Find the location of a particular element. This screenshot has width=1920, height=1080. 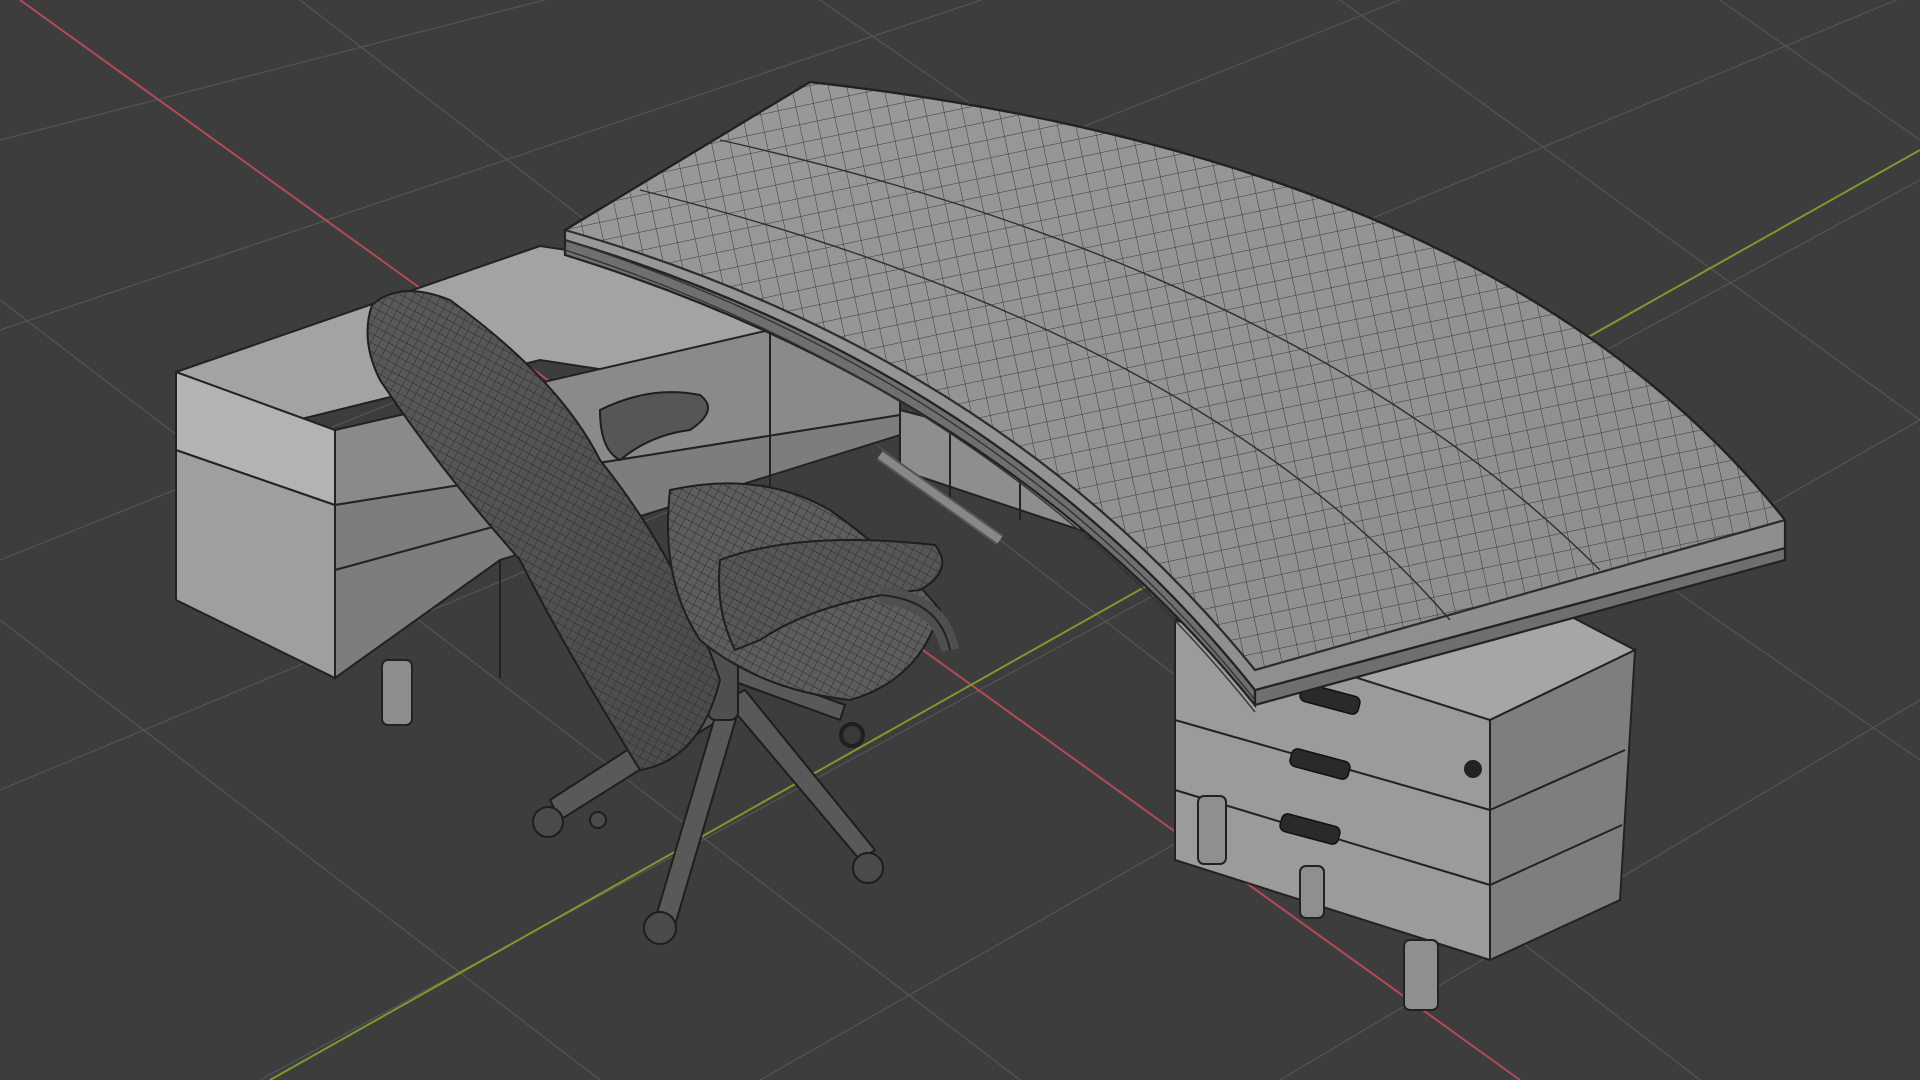

cabinet-leg-left is located at coordinates (397, 692).